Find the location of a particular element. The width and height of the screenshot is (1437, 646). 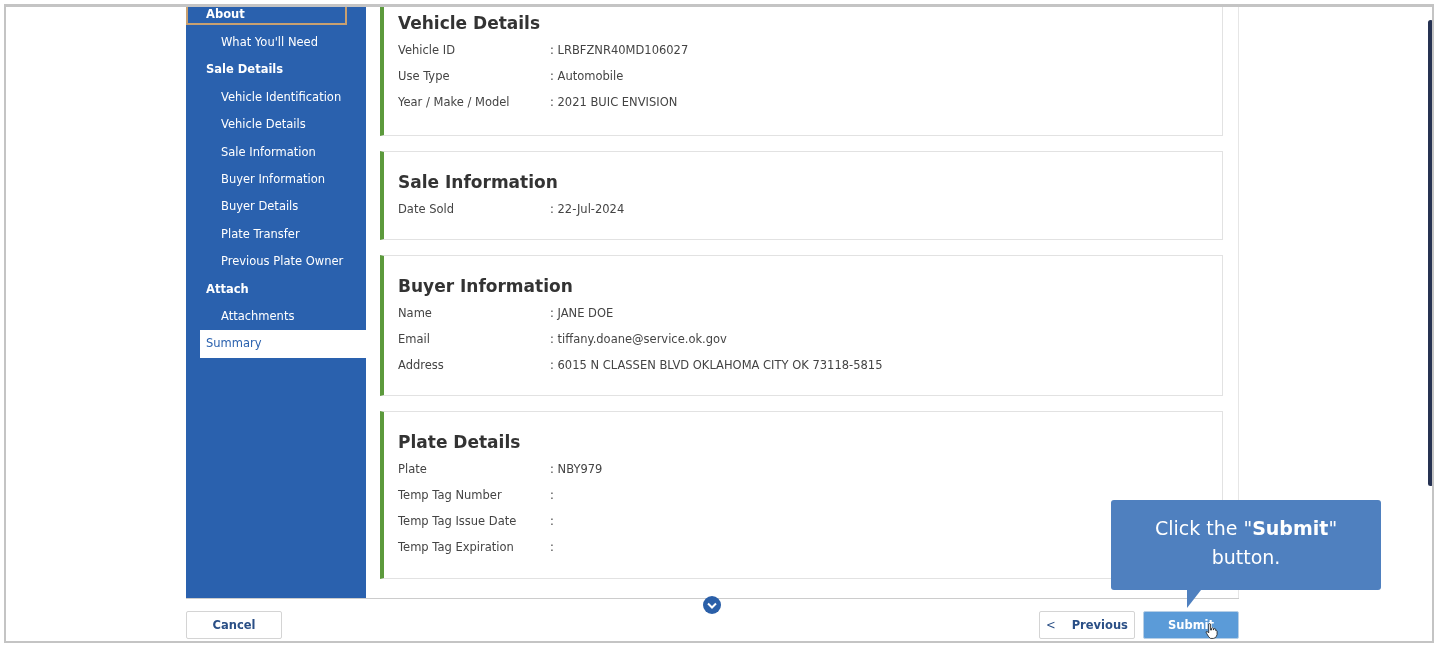

nav-item: Vehicle Identification is located at coordinates (276, 97).